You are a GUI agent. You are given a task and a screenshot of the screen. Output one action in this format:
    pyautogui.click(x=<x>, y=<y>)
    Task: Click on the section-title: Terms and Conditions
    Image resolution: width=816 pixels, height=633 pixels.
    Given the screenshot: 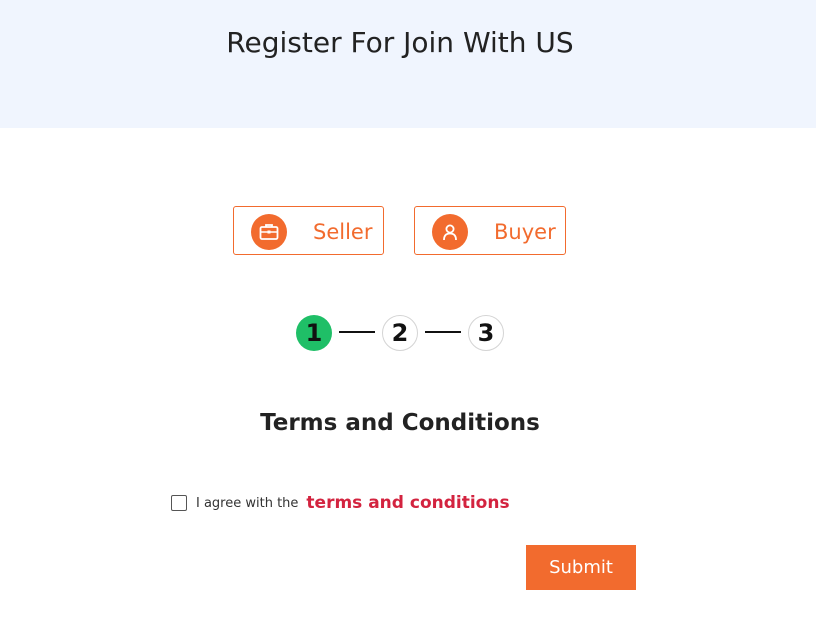 What is the action you would take?
    pyautogui.click(x=400, y=423)
    